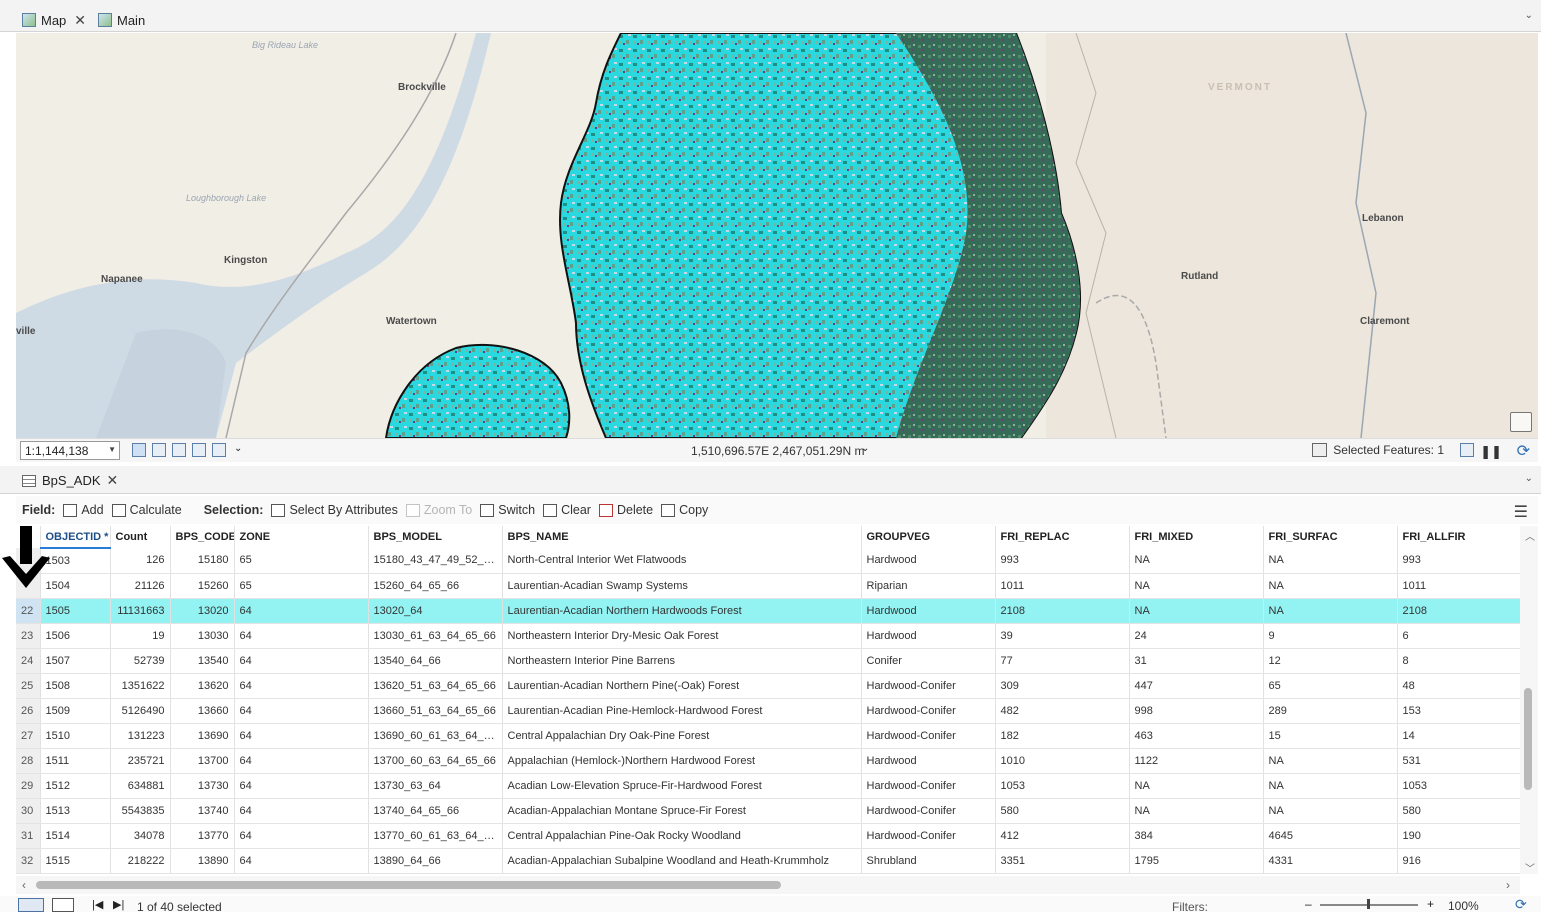  What do you see at coordinates (140, 786) in the screenshot?
I see `cell-count: 634881` at bounding box center [140, 786].